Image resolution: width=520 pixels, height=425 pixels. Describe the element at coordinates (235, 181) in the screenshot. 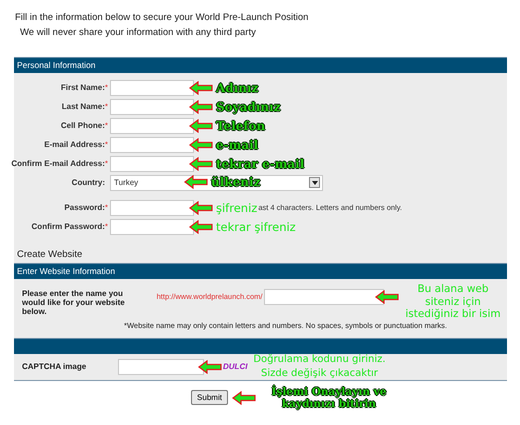

I see `annotation-text: ülkeniz` at that location.